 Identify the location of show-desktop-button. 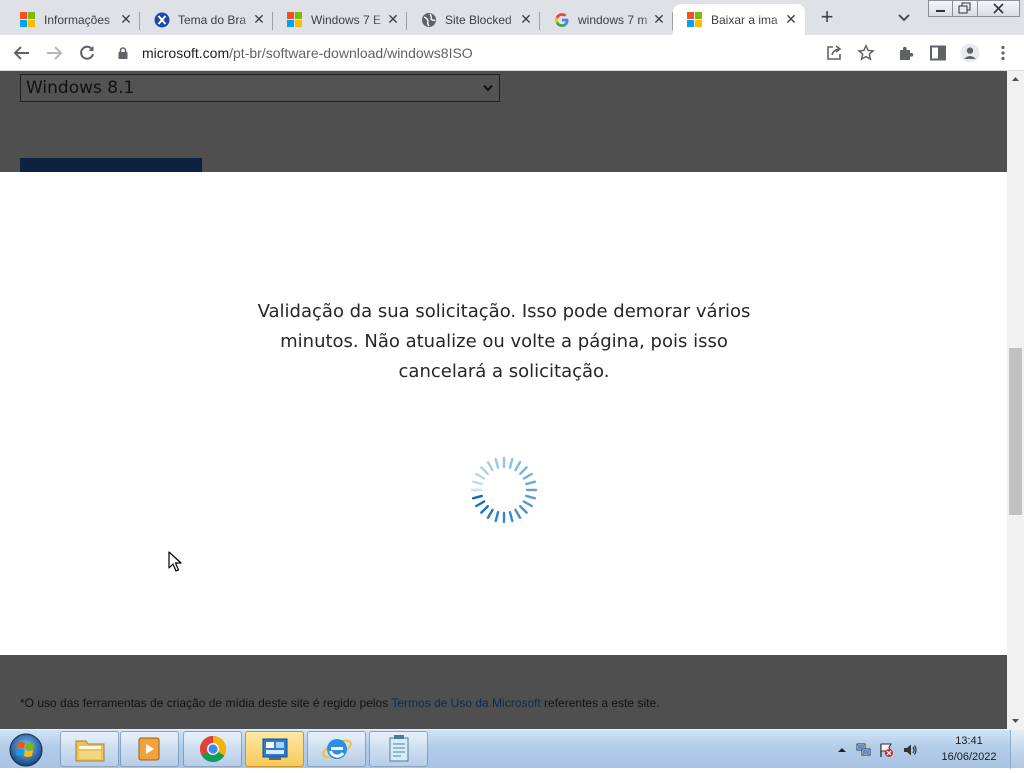
(1017, 749).